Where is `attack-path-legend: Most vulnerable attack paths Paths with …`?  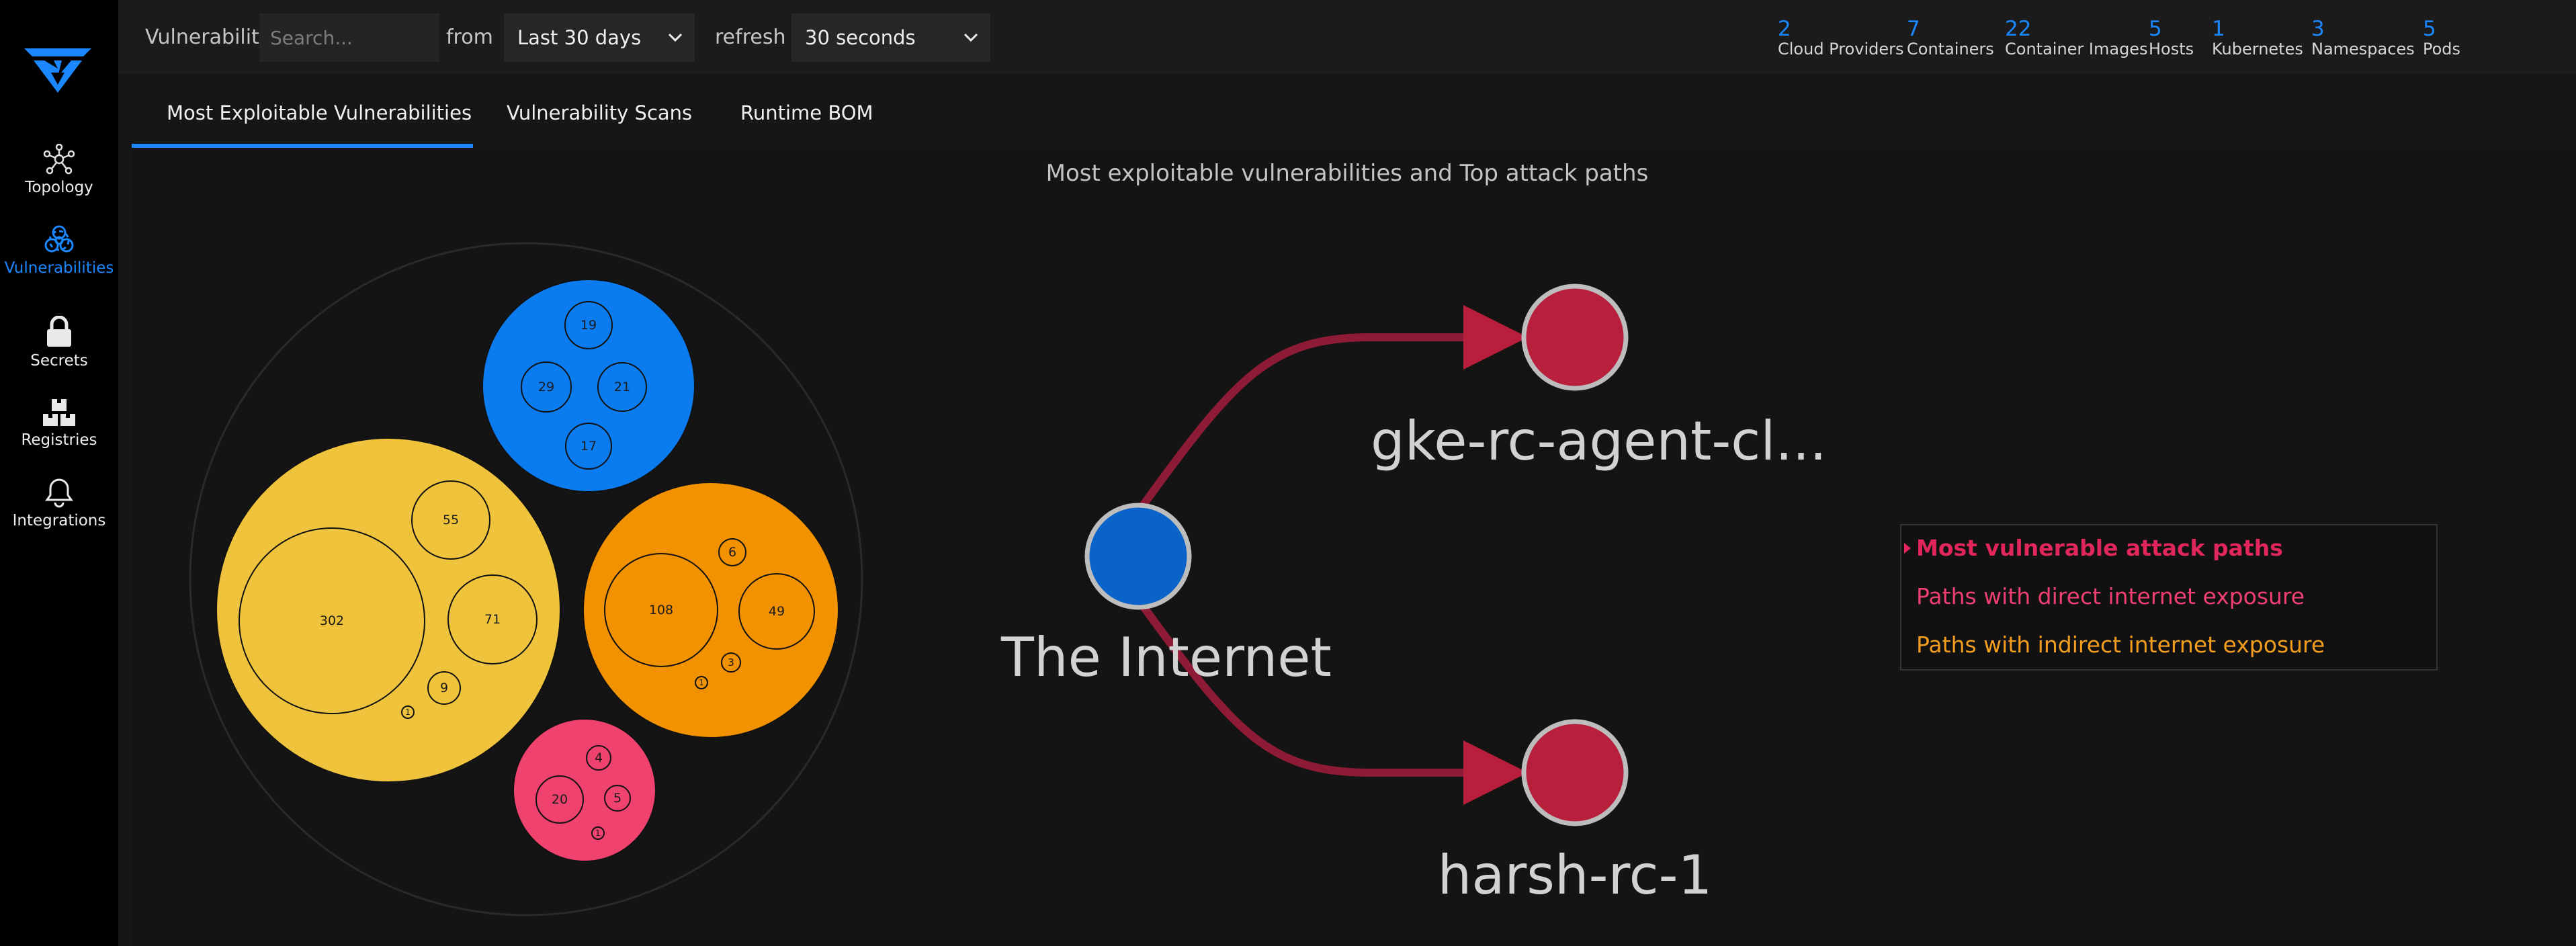
attack-path-legend: Most vulnerable attack paths Paths with … is located at coordinates (2169, 597).